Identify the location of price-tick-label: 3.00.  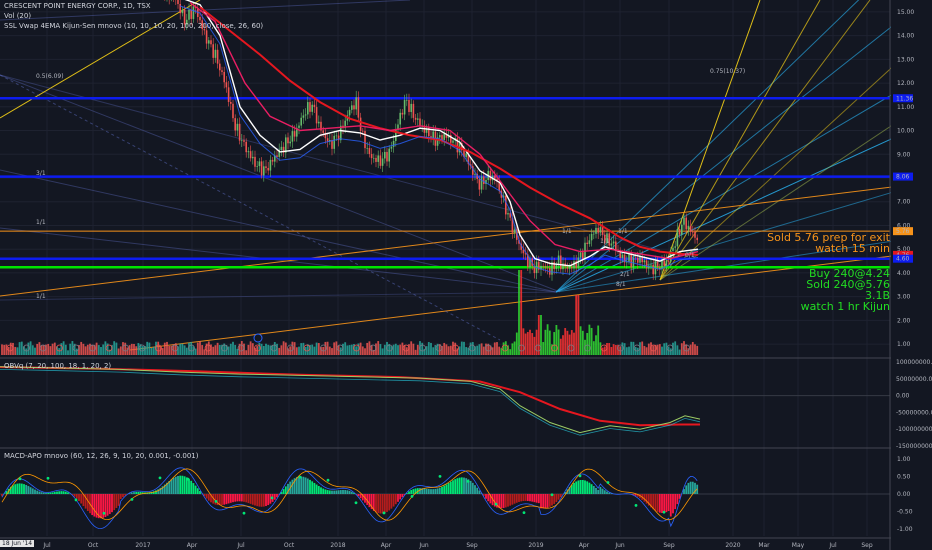
(904, 297).